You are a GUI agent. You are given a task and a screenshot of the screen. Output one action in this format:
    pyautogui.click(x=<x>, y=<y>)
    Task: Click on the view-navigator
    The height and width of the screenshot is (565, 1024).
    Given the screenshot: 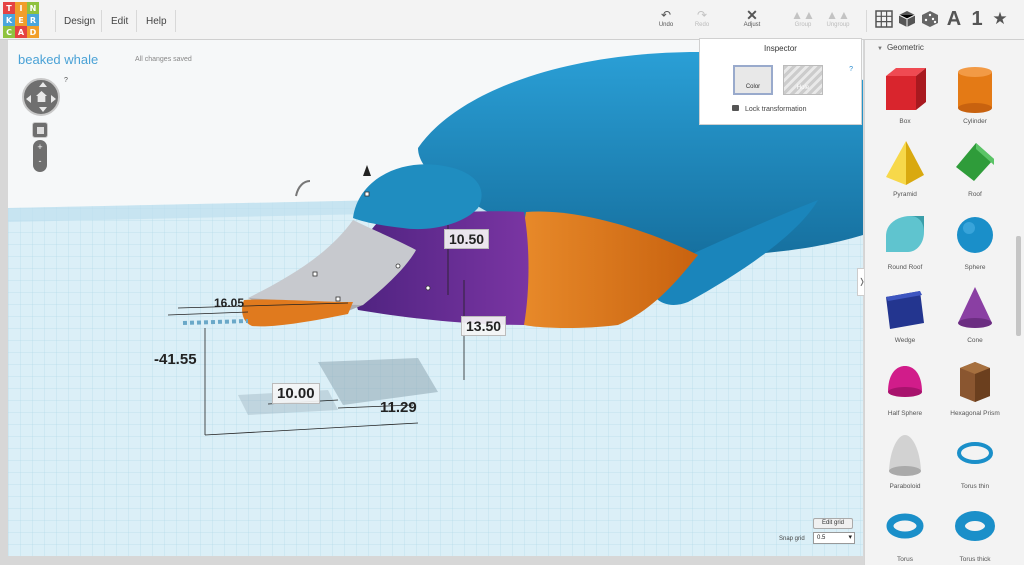 What is the action you would take?
    pyautogui.click(x=41, y=97)
    